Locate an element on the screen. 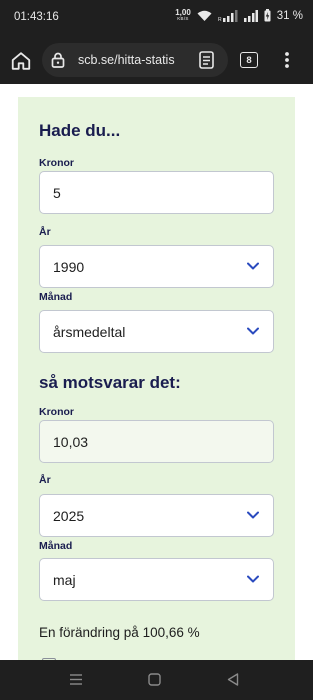 This screenshot has width=320, height=700. home-icon is located at coordinates (21, 61).